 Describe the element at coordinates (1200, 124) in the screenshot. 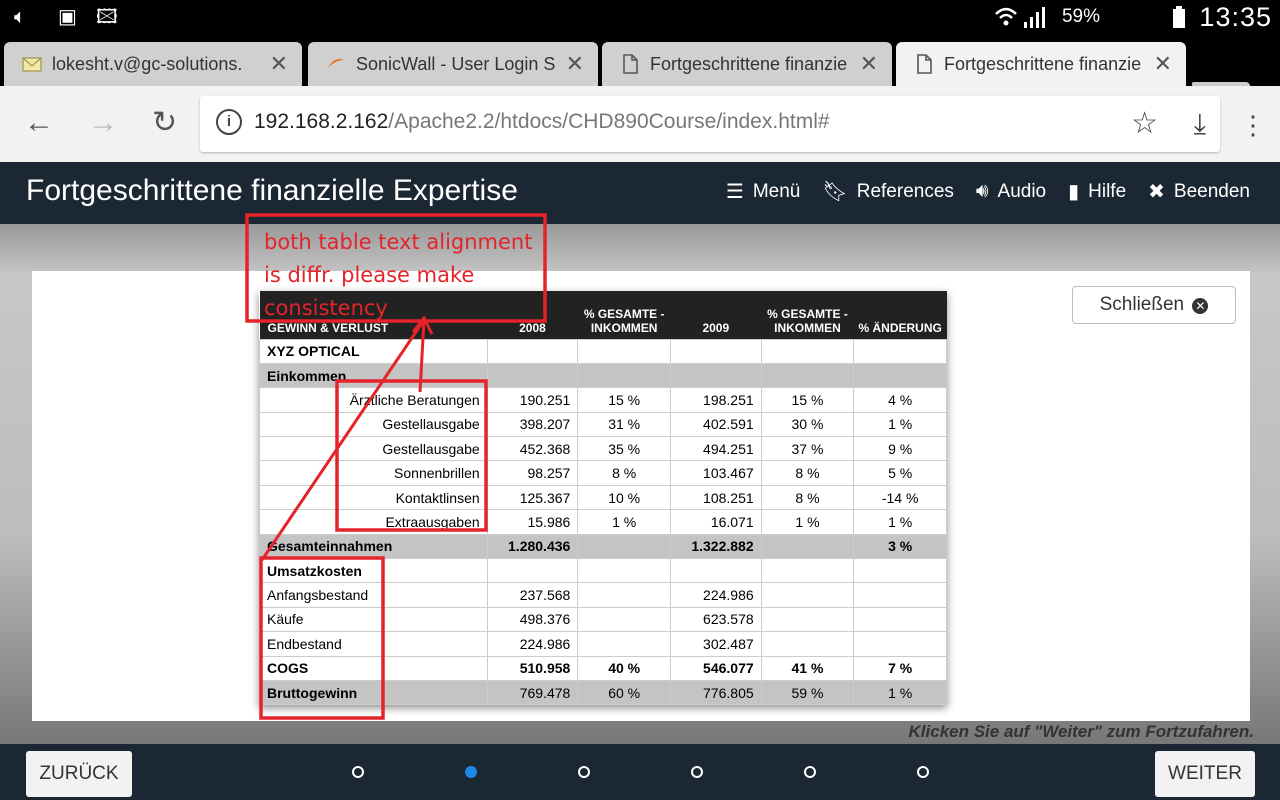

I see `download-icon: ⤓` at that location.